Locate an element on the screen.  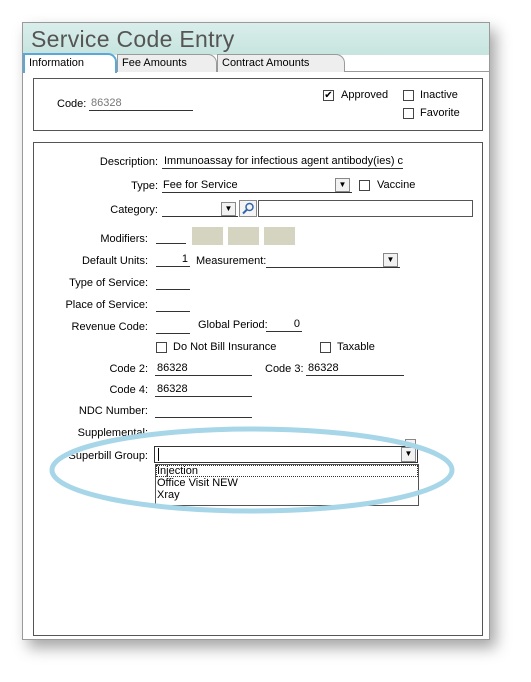
tab-information: Information is located at coordinates (70, 63).